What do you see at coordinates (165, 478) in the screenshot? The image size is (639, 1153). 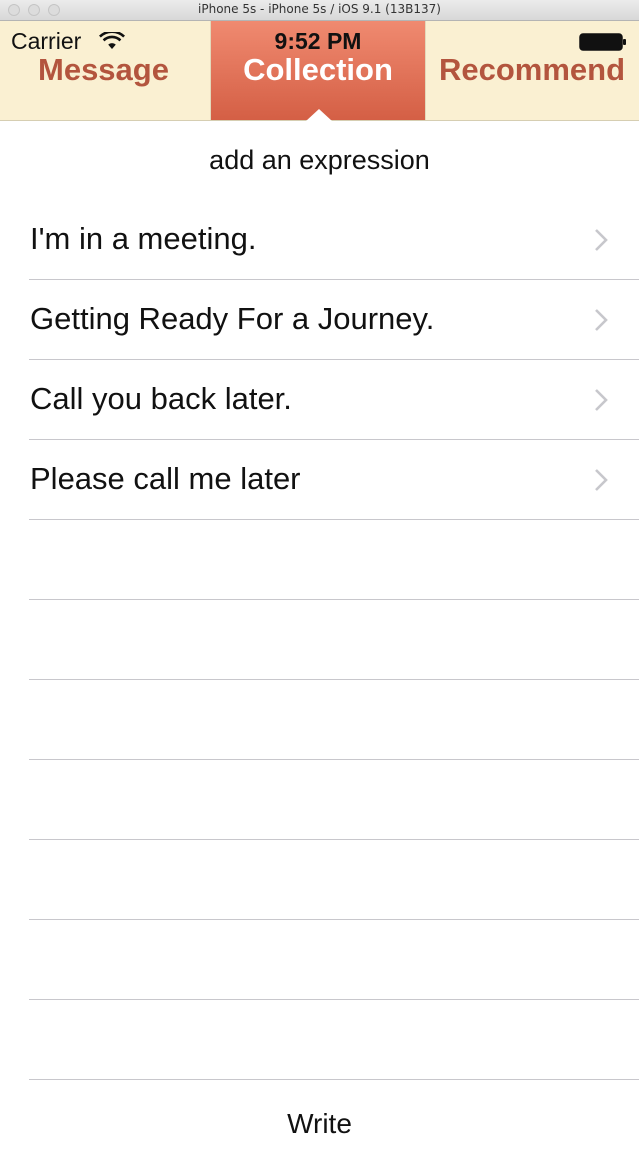 I see `list-item-text: Please call me later` at bounding box center [165, 478].